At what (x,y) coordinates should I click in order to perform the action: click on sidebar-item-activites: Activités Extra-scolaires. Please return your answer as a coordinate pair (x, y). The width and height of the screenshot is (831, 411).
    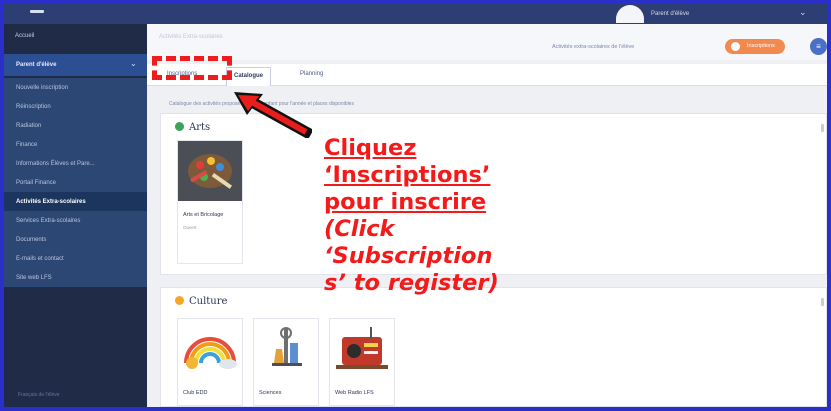
    Looking at the image, I should click on (75, 201).